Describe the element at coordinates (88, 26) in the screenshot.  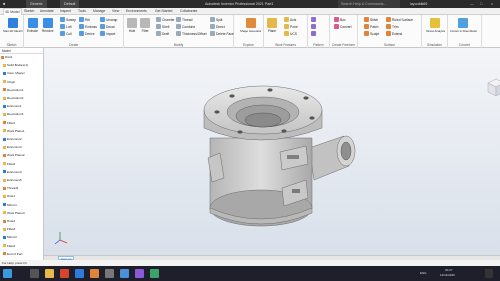
I see `emboss-button: Emboss` at that location.